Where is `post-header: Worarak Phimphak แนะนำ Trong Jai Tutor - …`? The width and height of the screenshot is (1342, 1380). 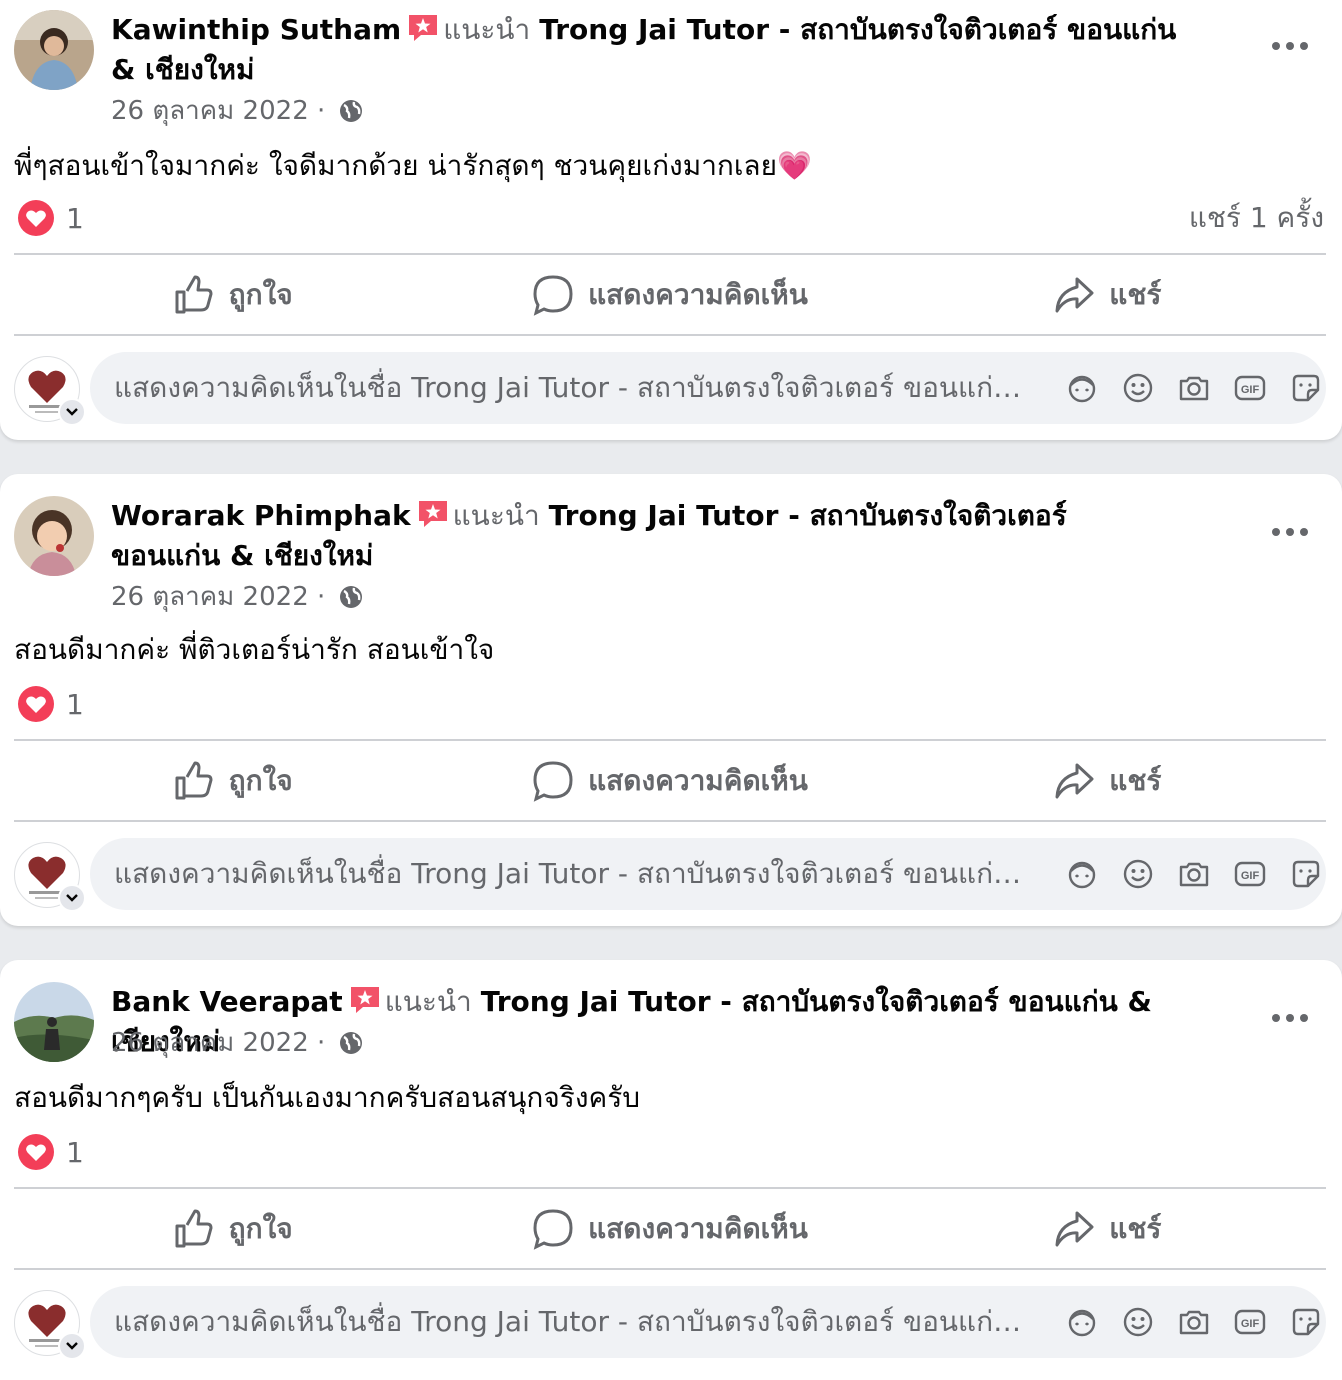
post-header: Worarak Phimphak แนะนำ Trong Jai Tutor - … is located at coordinates (646, 536).